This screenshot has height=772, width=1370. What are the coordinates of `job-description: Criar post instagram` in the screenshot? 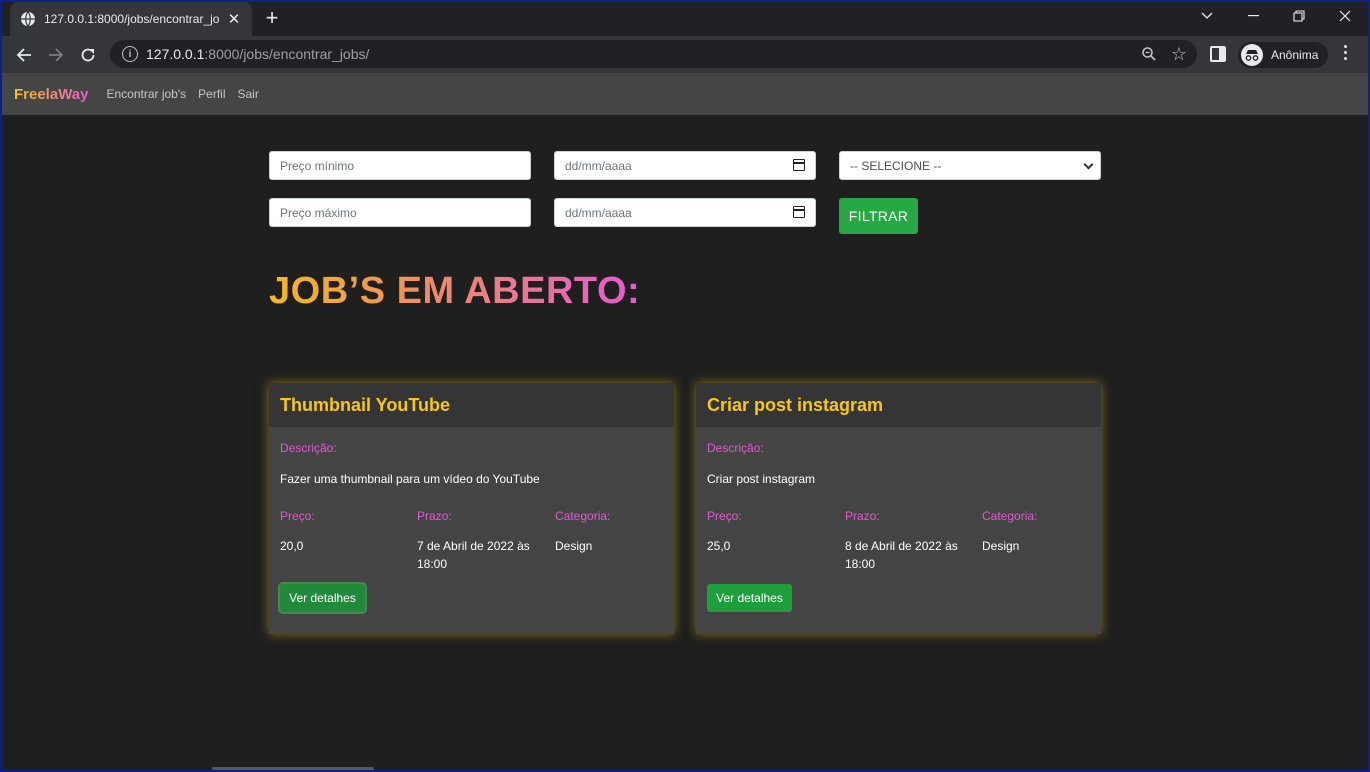 It's located at (761, 479).